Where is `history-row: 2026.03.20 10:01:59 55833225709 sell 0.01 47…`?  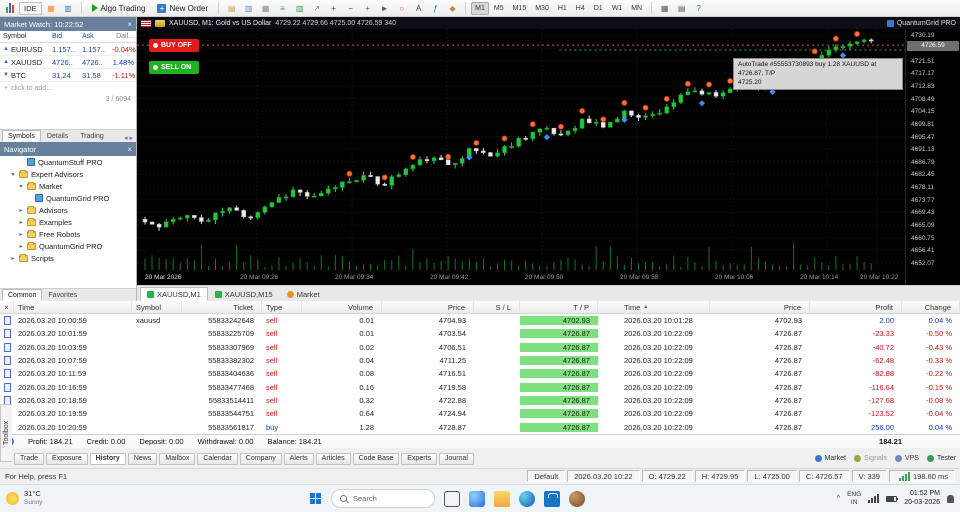 history-row: 2026.03.20 10:01:59 55833225709 sell 0.01 47… is located at coordinates (480, 333).